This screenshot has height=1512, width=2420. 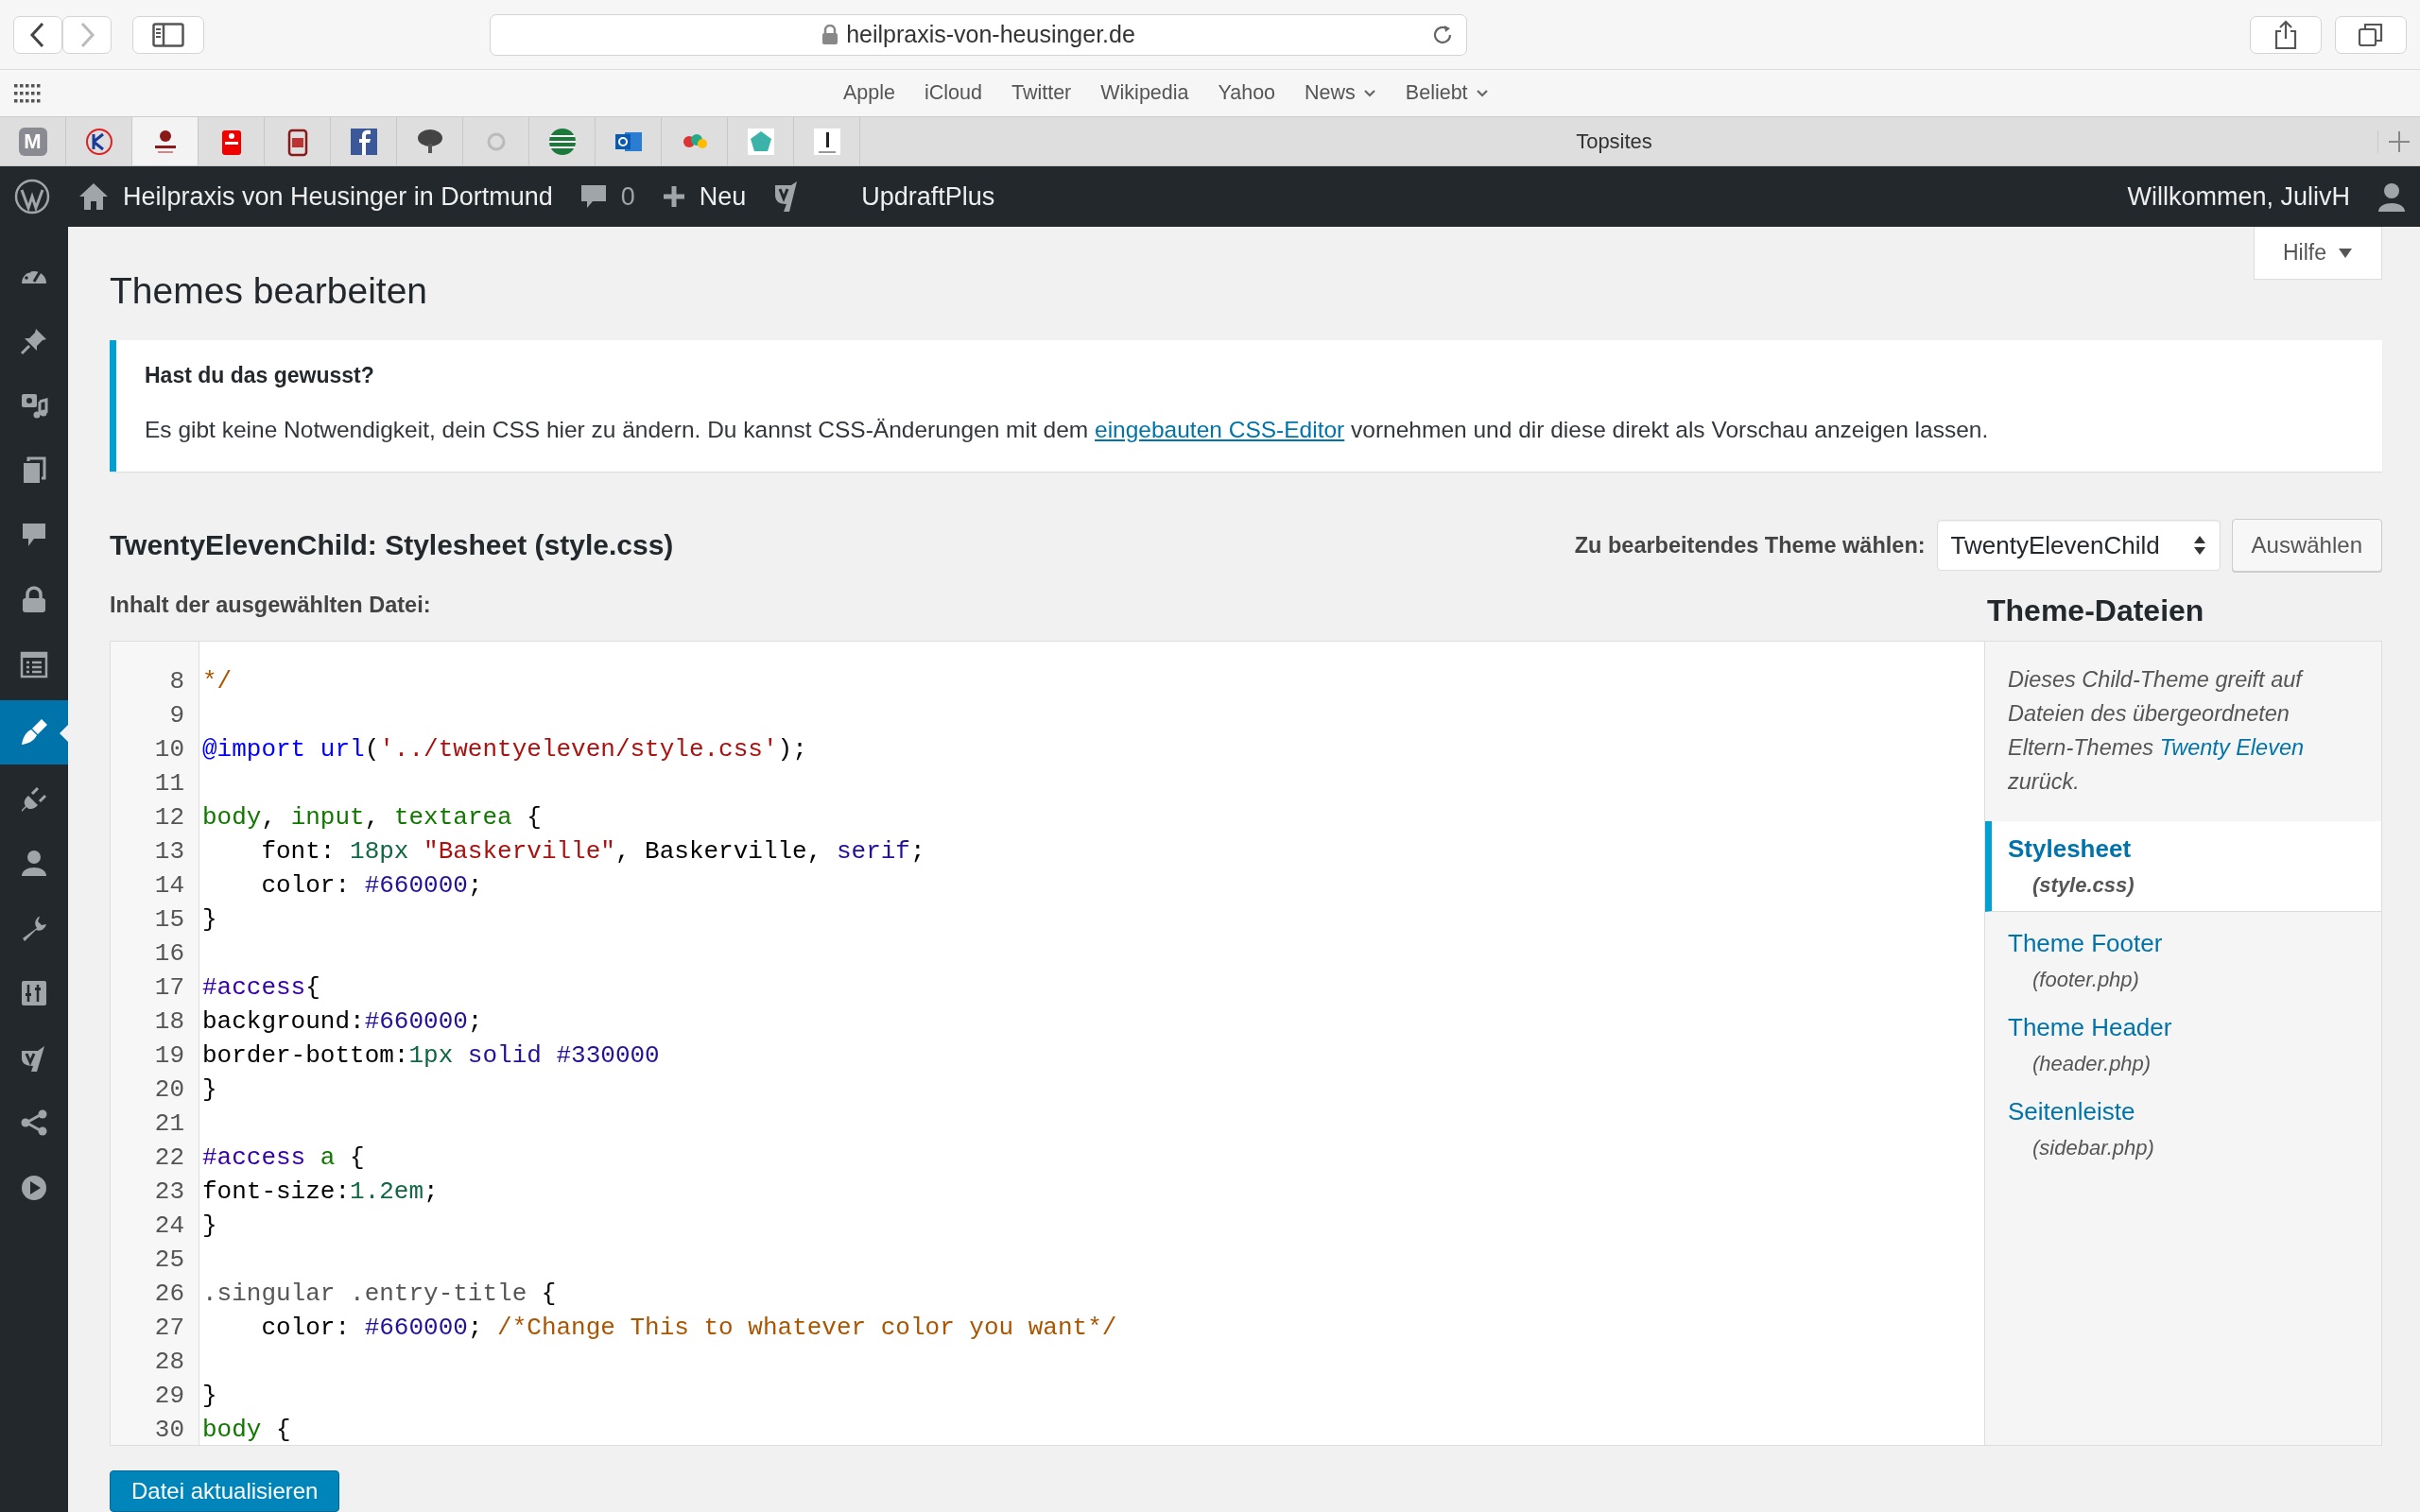 I want to click on line-number: 29, so click(x=169, y=1396).